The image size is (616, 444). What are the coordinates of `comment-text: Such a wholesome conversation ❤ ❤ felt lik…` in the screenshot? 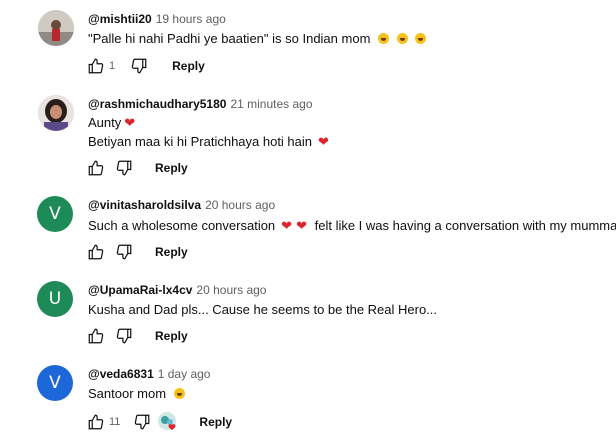 It's located at (352, 226).